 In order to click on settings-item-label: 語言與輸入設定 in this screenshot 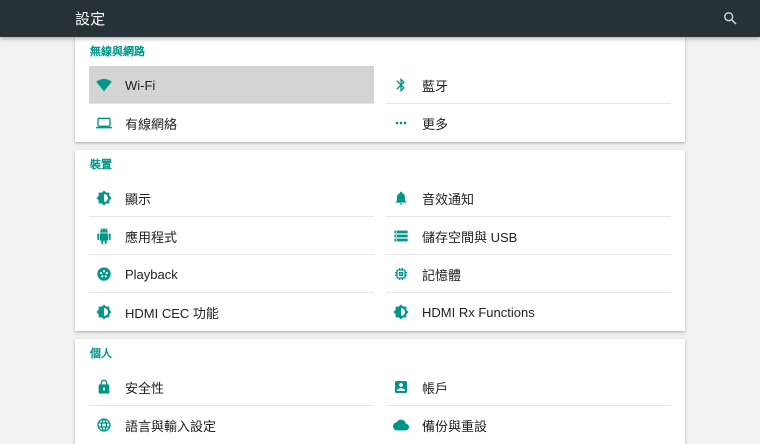, I will do `click(171, 426)`.